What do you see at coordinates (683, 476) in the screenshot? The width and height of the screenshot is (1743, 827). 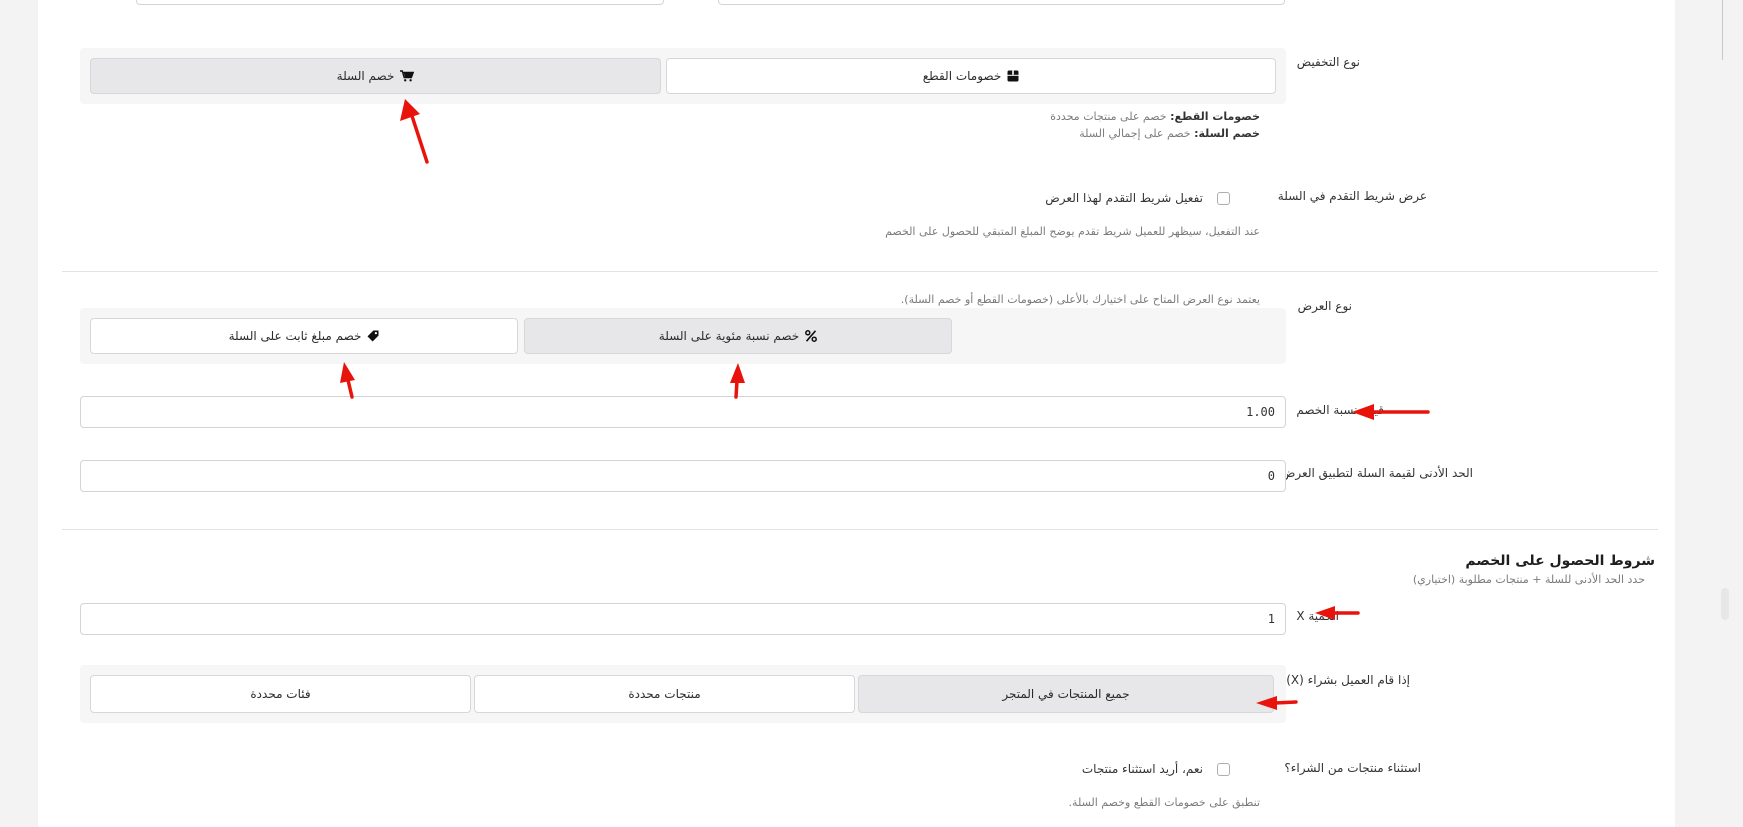 I see `min-cart-input` at bounding box center [683, 476].